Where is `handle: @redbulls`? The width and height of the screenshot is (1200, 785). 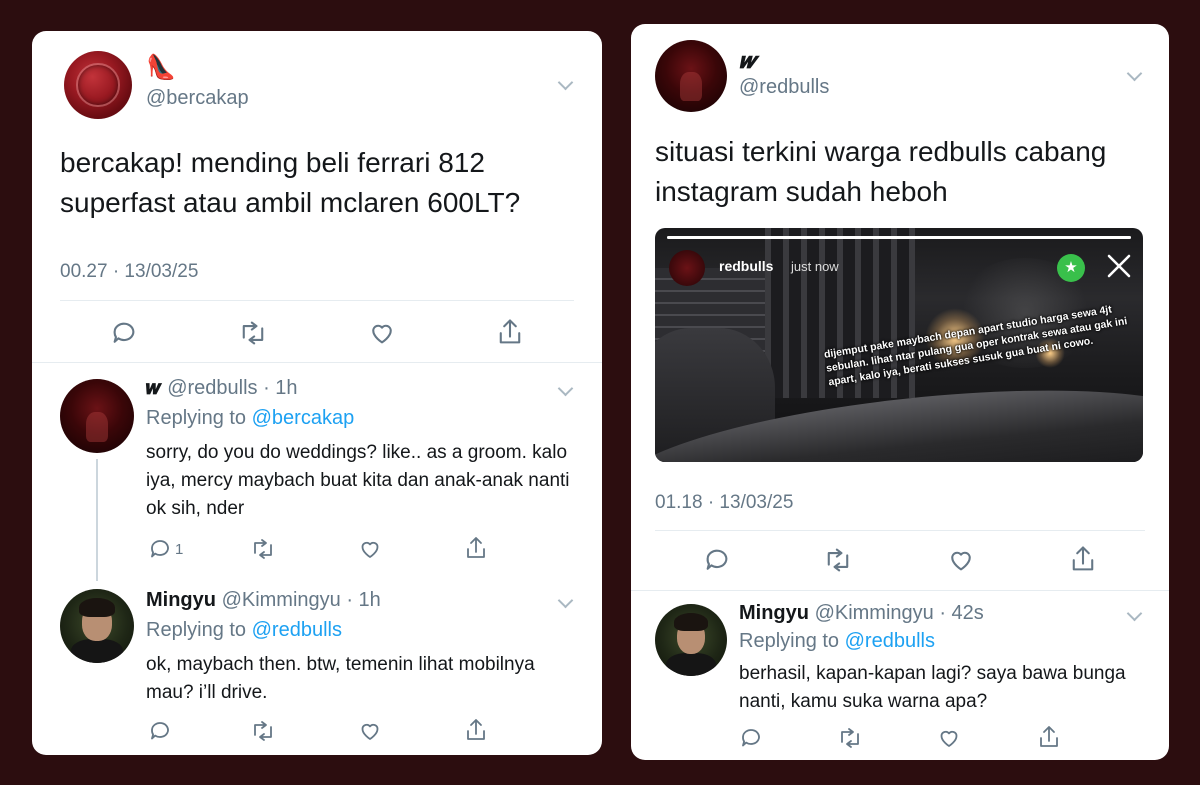 handle: @redbulls is located at coordinates (784, 87).